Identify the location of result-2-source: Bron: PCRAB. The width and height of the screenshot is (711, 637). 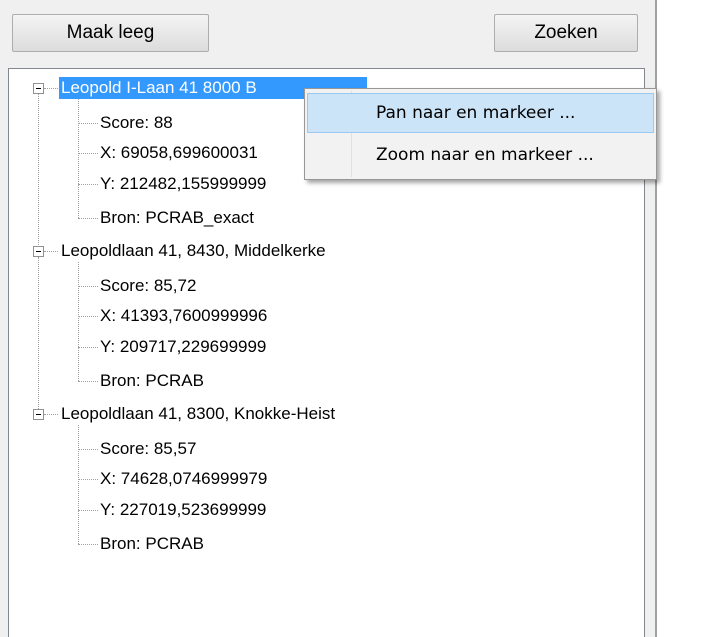
(152, 380).